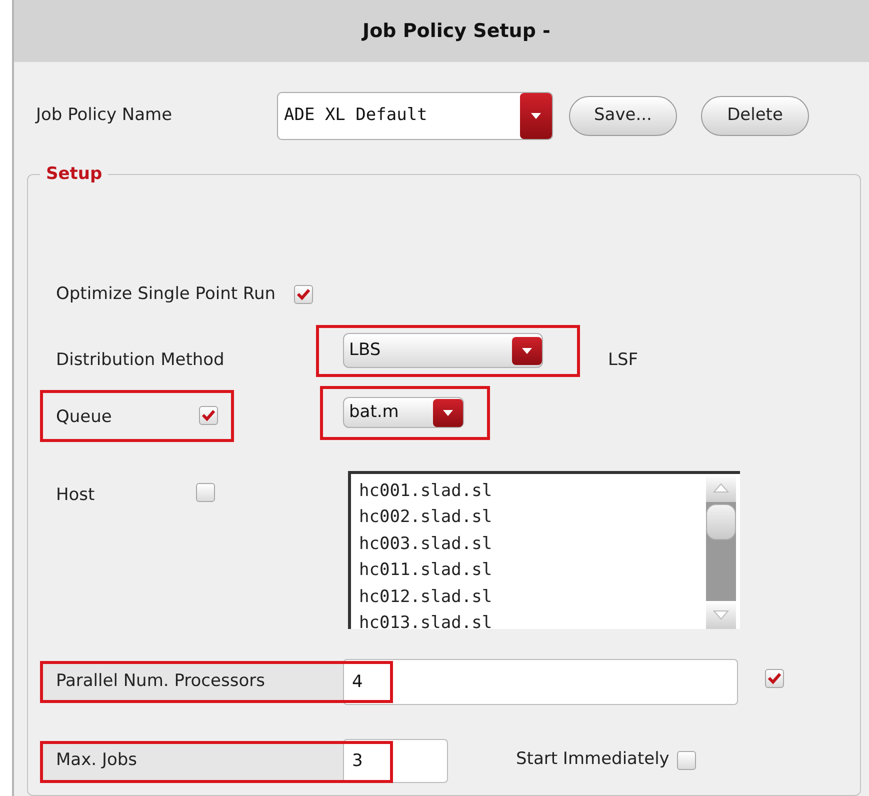 The image size is (869, 796). What do you see at coordinates (721, 522) in the screenshot?
I see `scroll-thumb` at bounding box center [721, 522].